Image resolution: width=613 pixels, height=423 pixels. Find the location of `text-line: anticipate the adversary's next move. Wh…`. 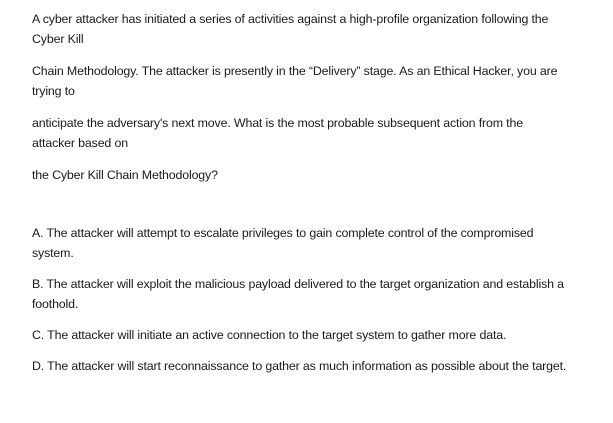

text-line: anticipate the adversary's next move. Wh… is located at coordinates (277, 123).